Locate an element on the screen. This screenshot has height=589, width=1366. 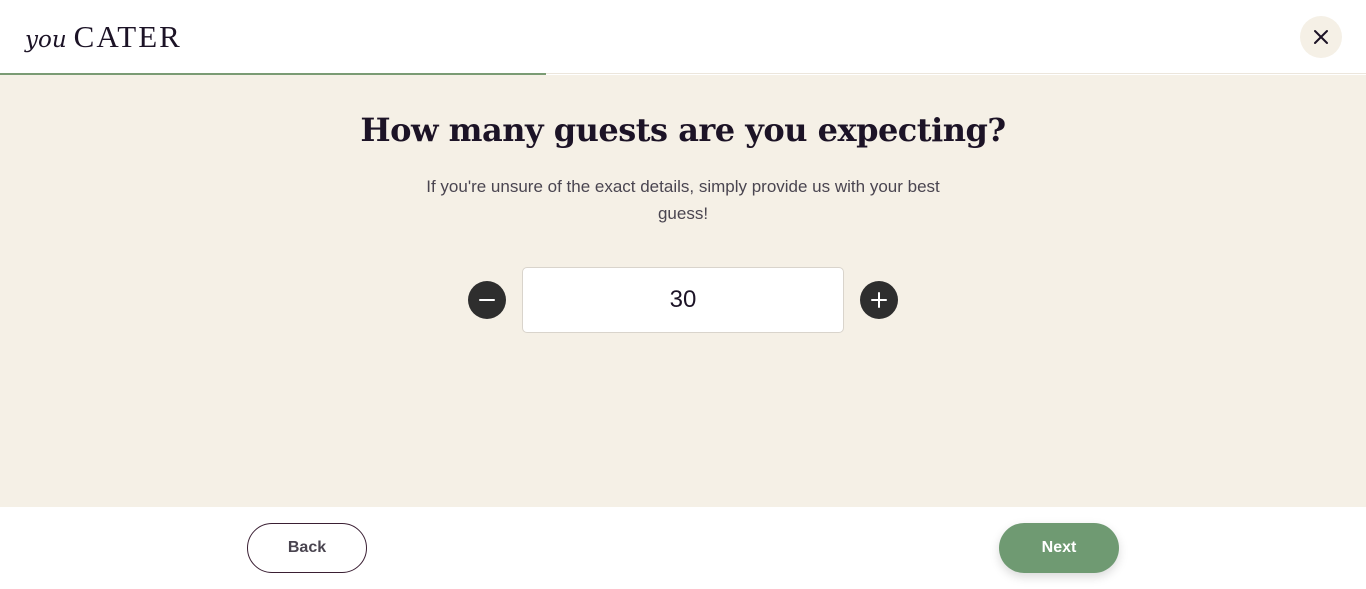
back-button: Back is located at coordinates (307, 548).